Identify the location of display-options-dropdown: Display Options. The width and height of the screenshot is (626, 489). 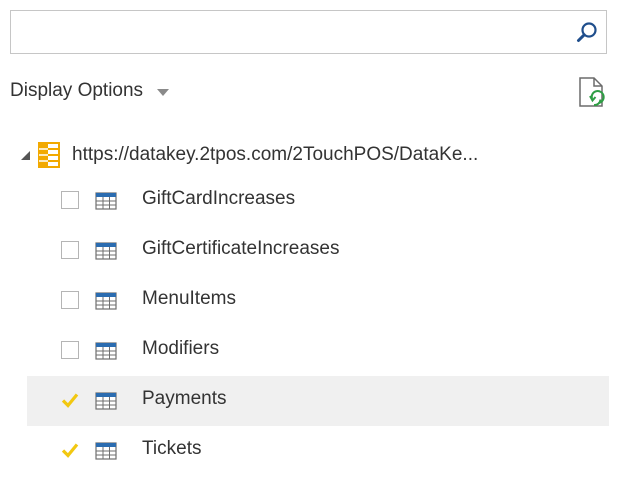
(90, 91).